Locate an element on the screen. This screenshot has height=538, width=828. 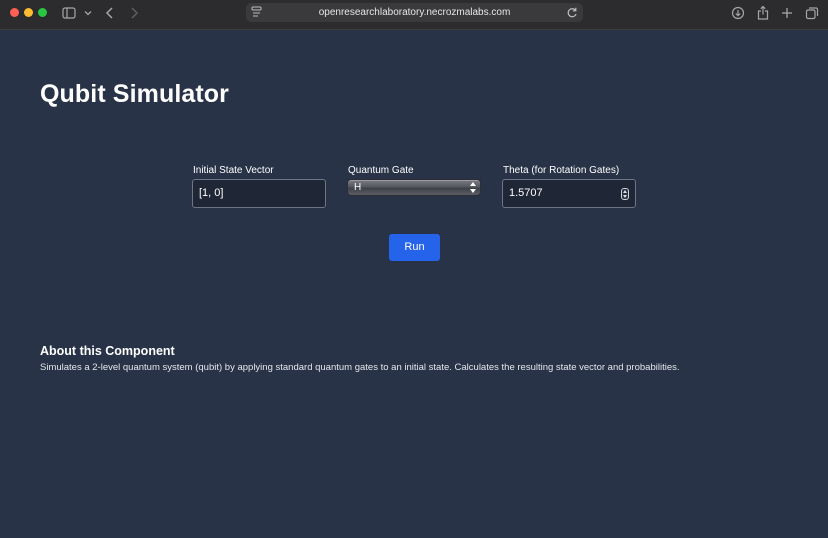
about-heading: About this Component is located at coordinates (107, 351).